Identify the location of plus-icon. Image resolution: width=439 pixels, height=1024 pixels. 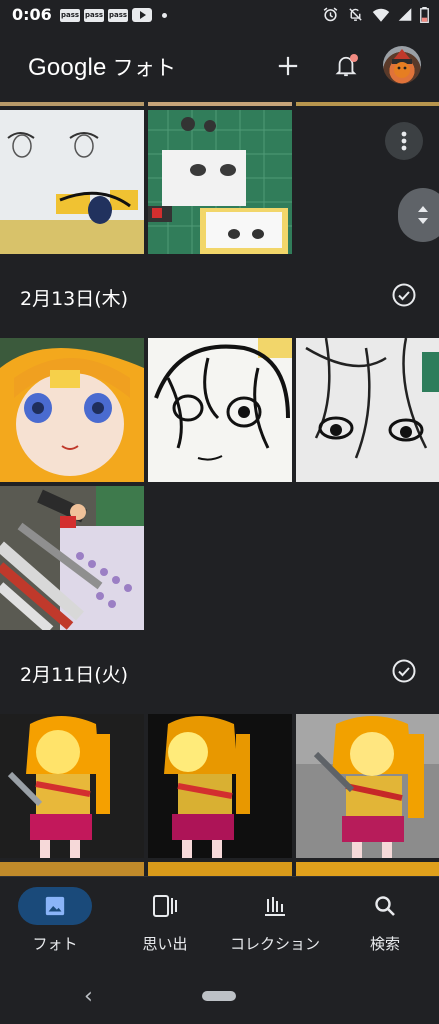
(288, 66).